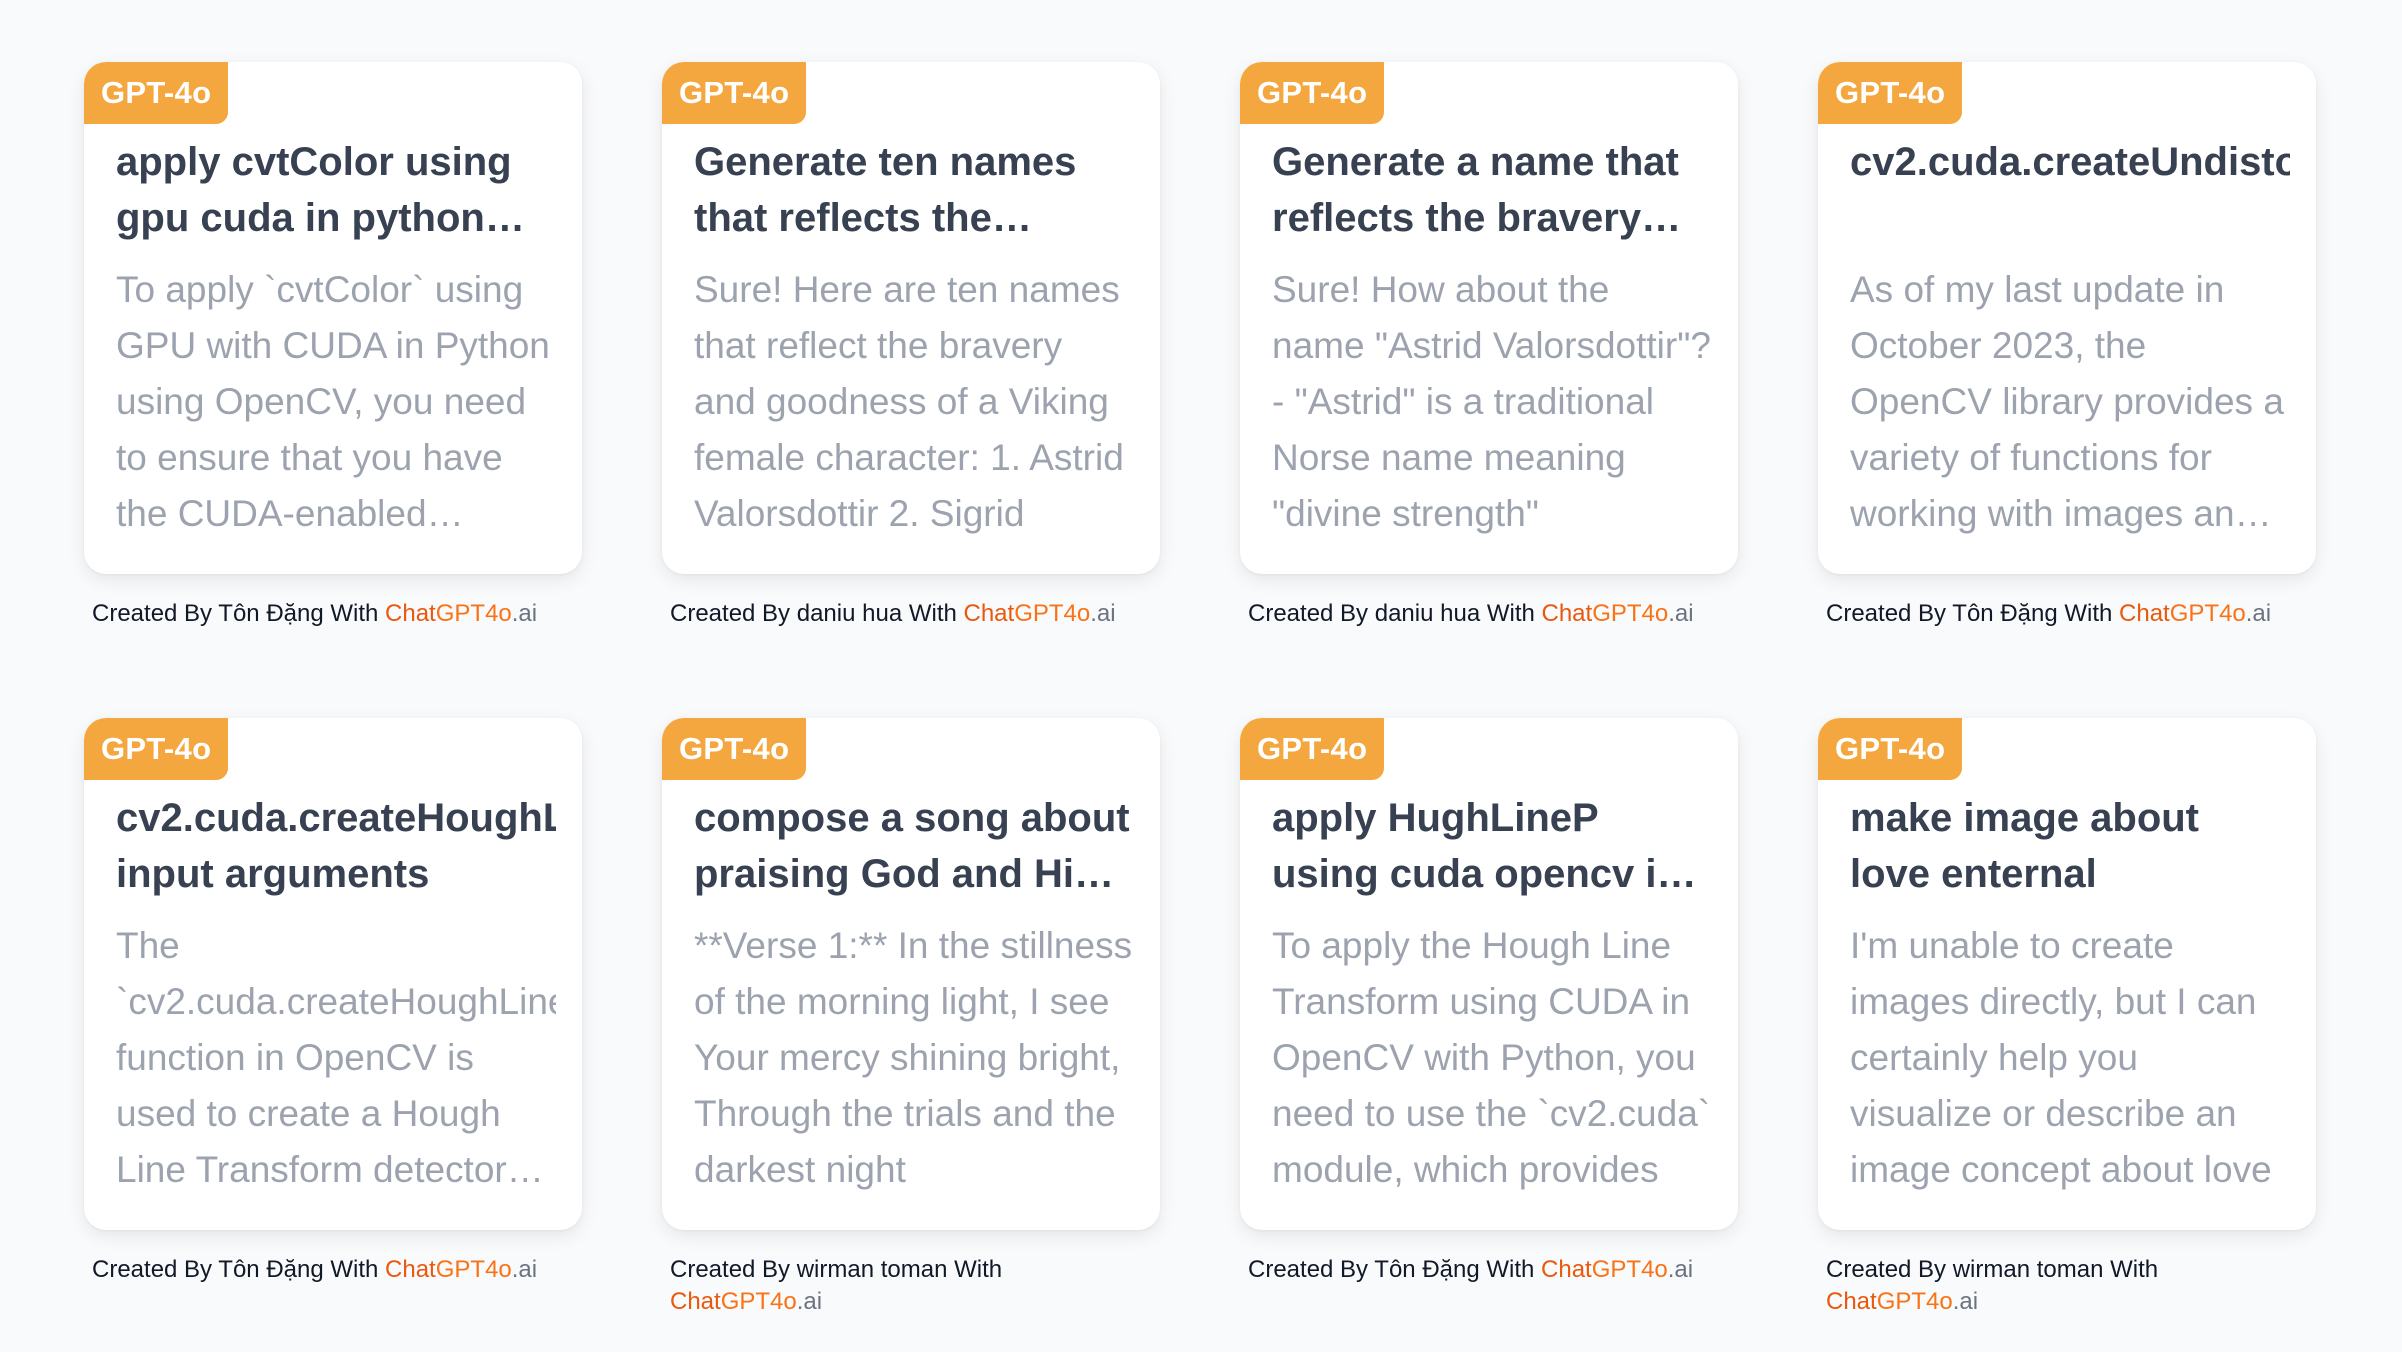 The width and height of the screenshot is (2402, 1352). I want to click on card-title: cv2.cuda.createUndistortImage, so click(2070, 190).